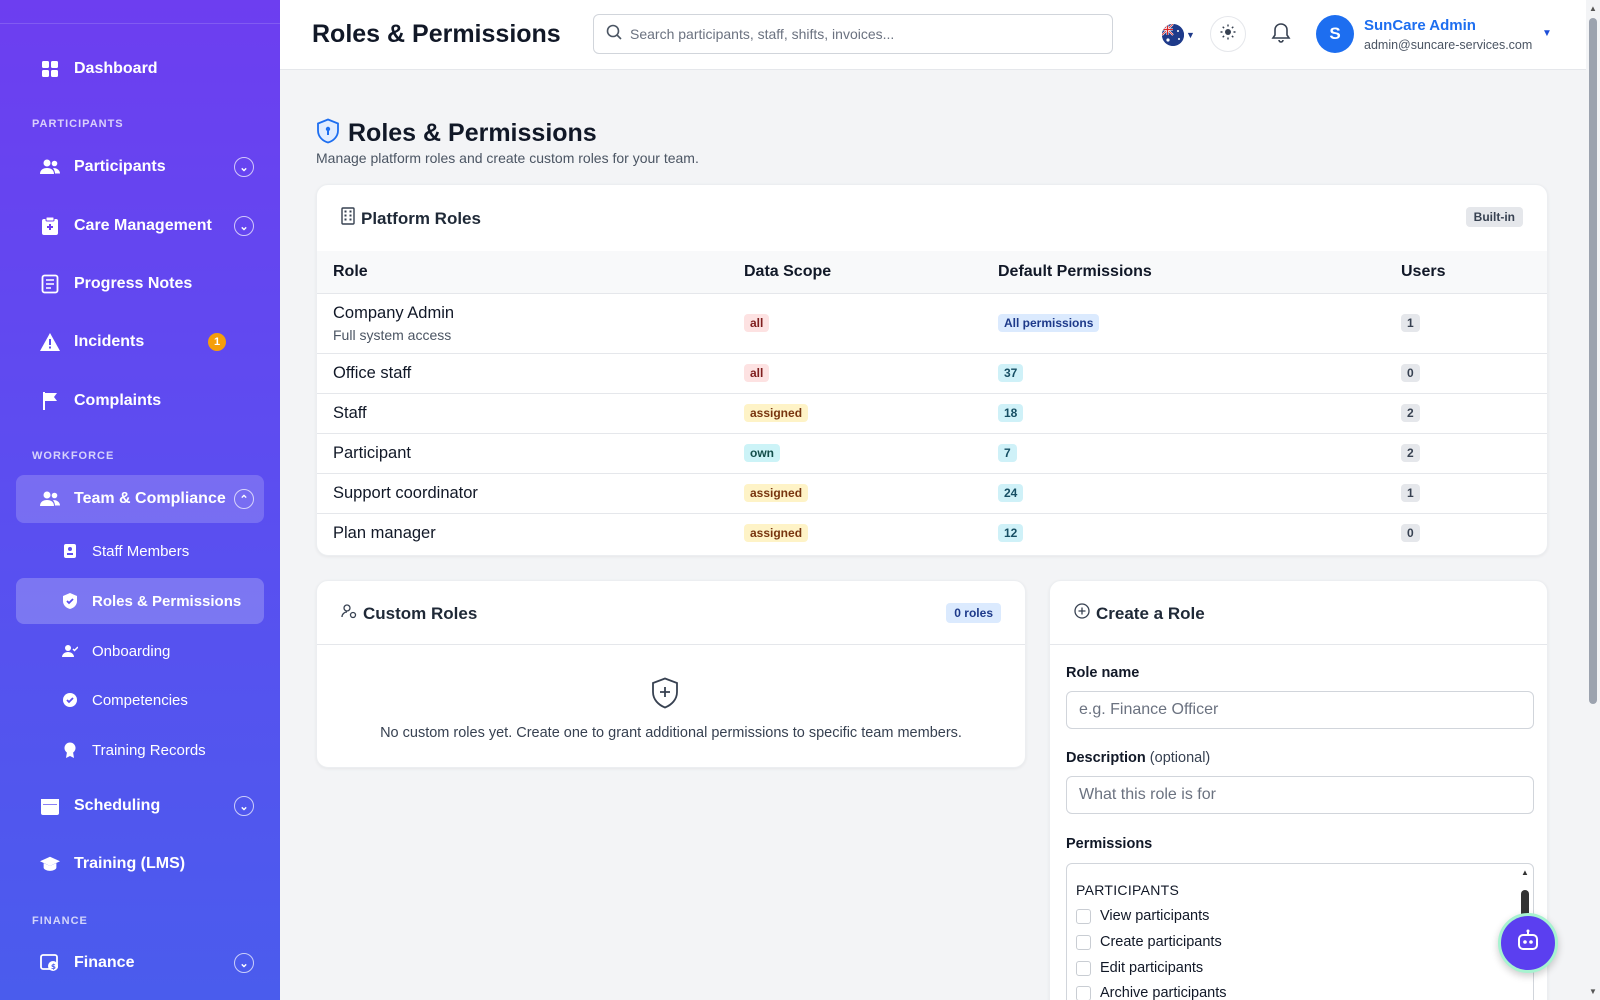 The width and height of the screenshot is (1600, 1000). What do you see at coordinates (1300, 710) in the screenshot?
I see `role-name-input` at bounding box center [1300, 710].